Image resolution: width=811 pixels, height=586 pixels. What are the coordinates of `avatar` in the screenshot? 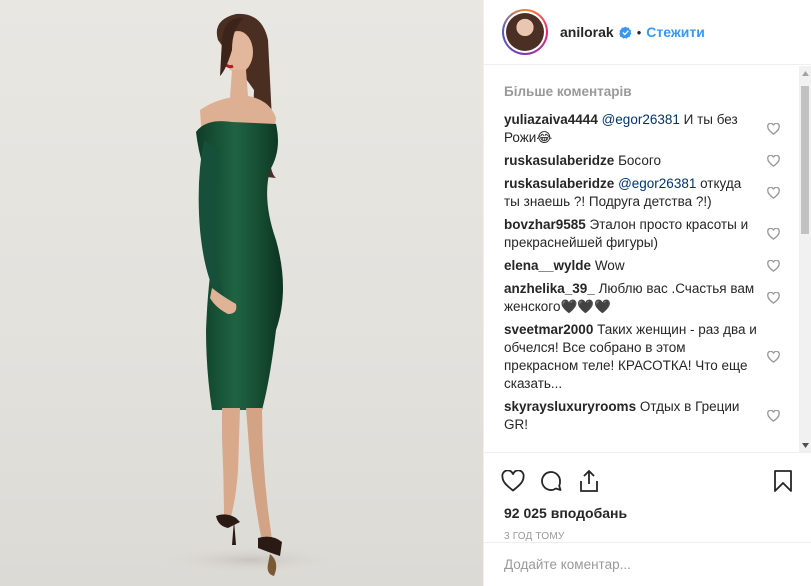 It's located at (525, 32).